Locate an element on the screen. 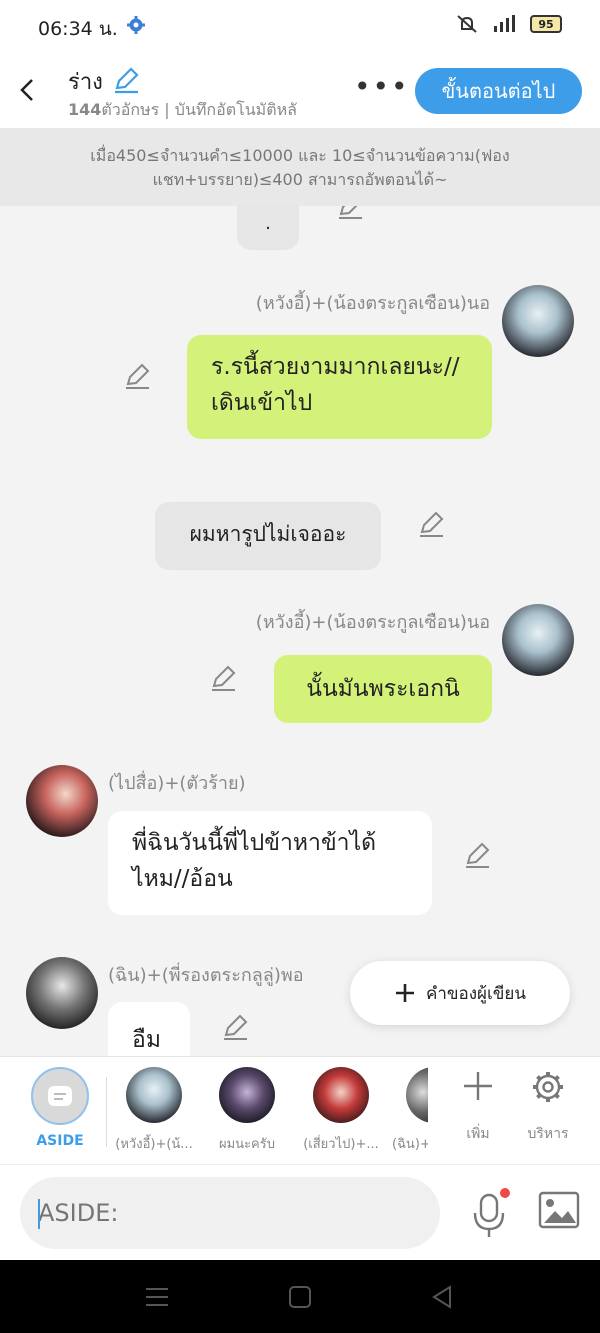 Image resolution: width=600 pixels, height=1333 pixels. author-note-button: คำของผู้เขียน is located at coordinates (460, 993).